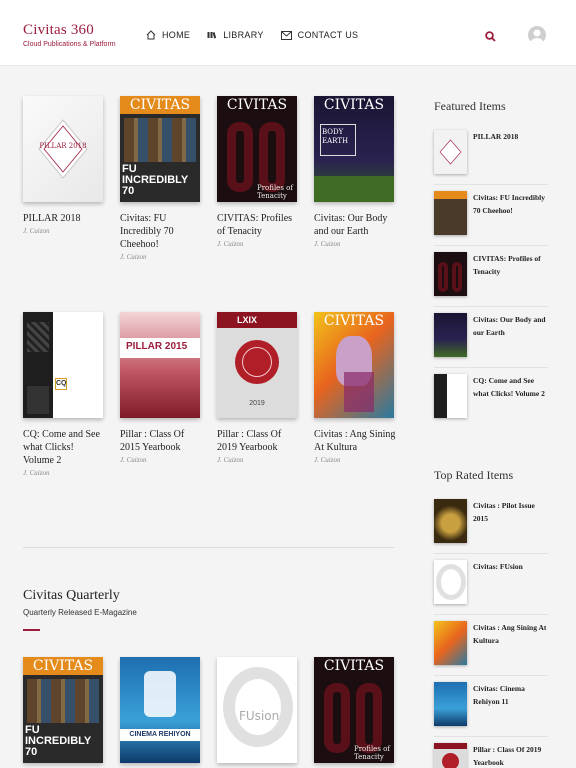 This screenshot has width=576, height=768. Describe the element at coordinates (31, 630) in the screenshot. I see `section-accent-rule` at that location.